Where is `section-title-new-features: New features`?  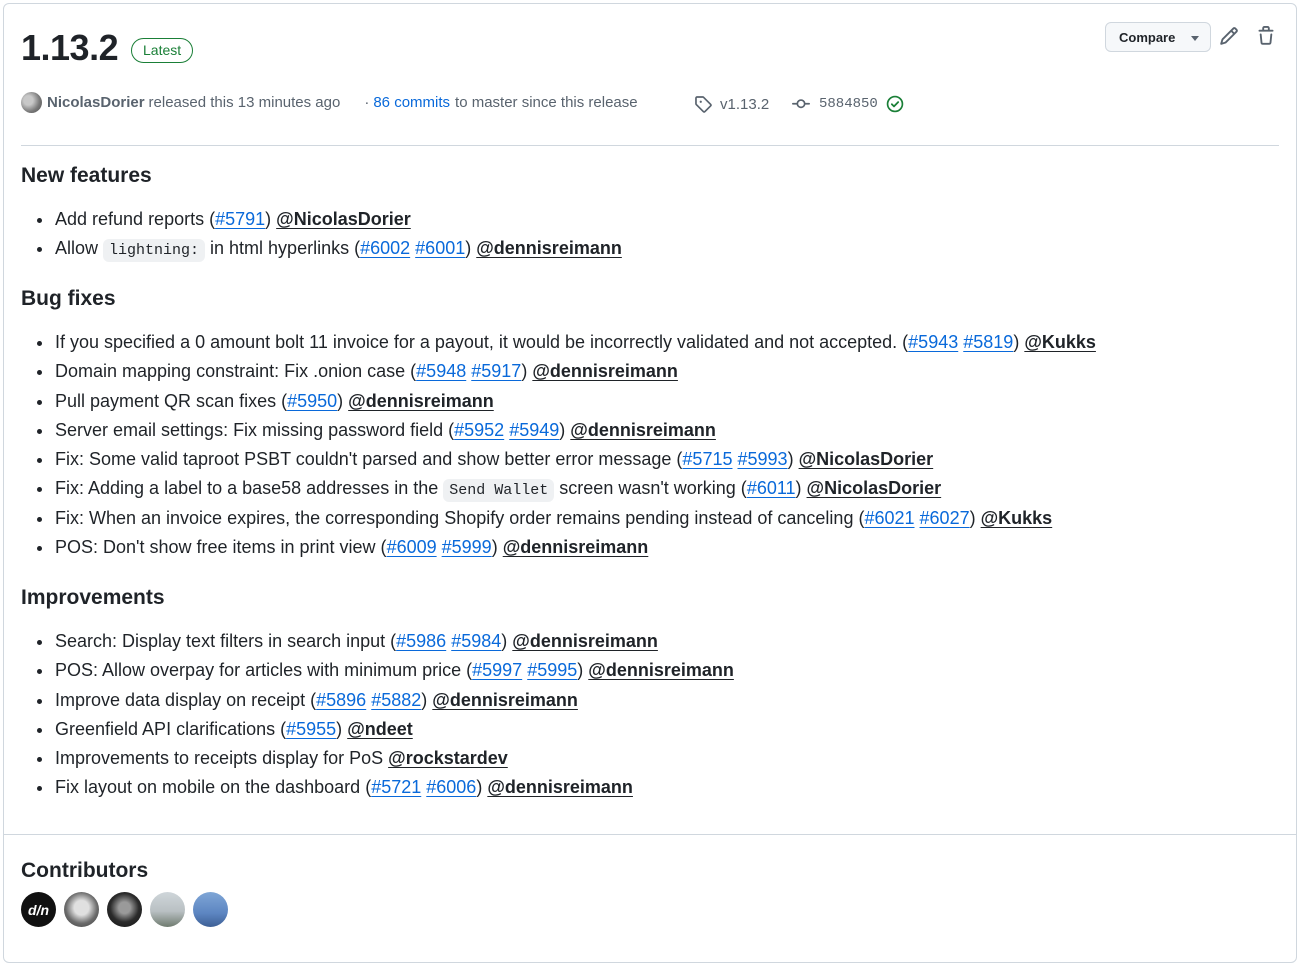
section-title-new-features: New features is located at coordinates (86, 175).